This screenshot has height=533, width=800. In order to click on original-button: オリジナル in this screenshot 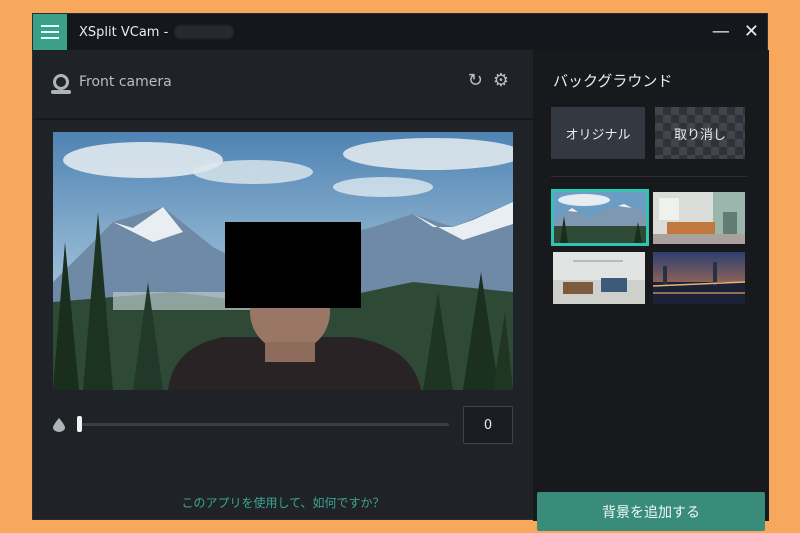, I will do `click(598, 133)`.